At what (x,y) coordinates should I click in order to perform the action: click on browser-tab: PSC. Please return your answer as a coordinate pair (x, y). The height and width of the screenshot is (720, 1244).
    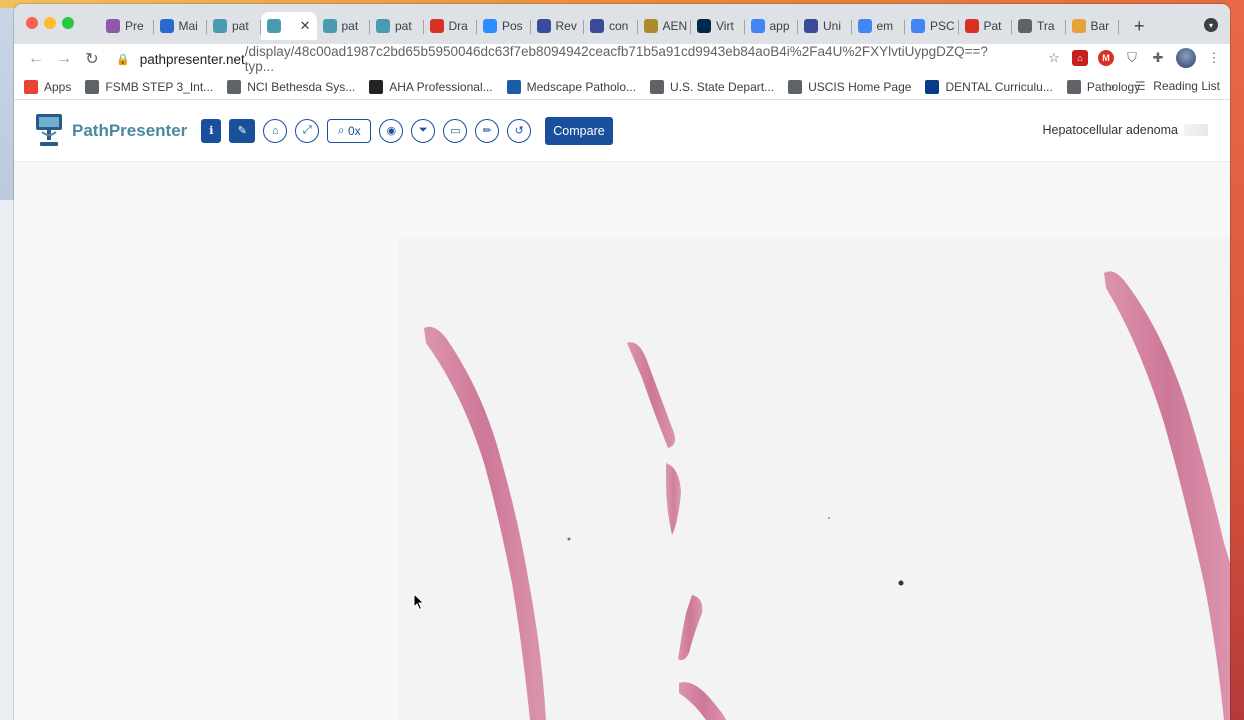
    Looking at the image, I should click on (932, 26).